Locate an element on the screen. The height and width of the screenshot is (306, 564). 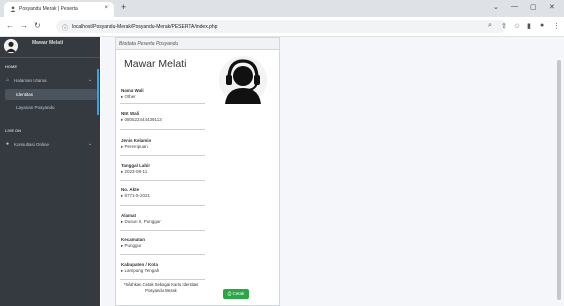
field-value-nama-wali: ▸ Other is located at coordinates (128, 96).